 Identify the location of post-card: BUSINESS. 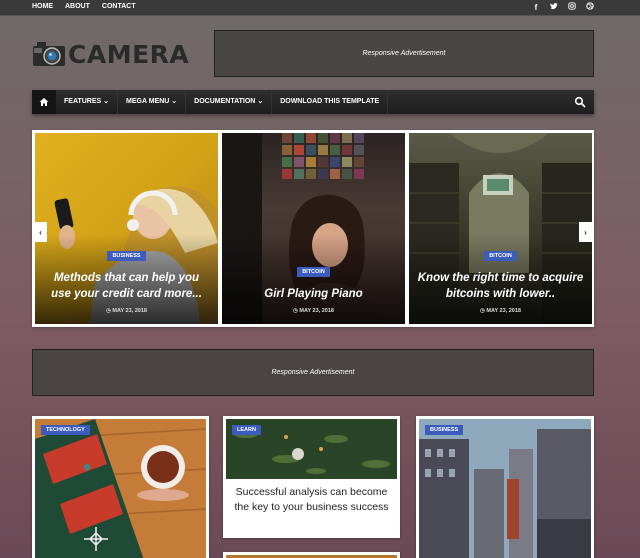
(505, 487).